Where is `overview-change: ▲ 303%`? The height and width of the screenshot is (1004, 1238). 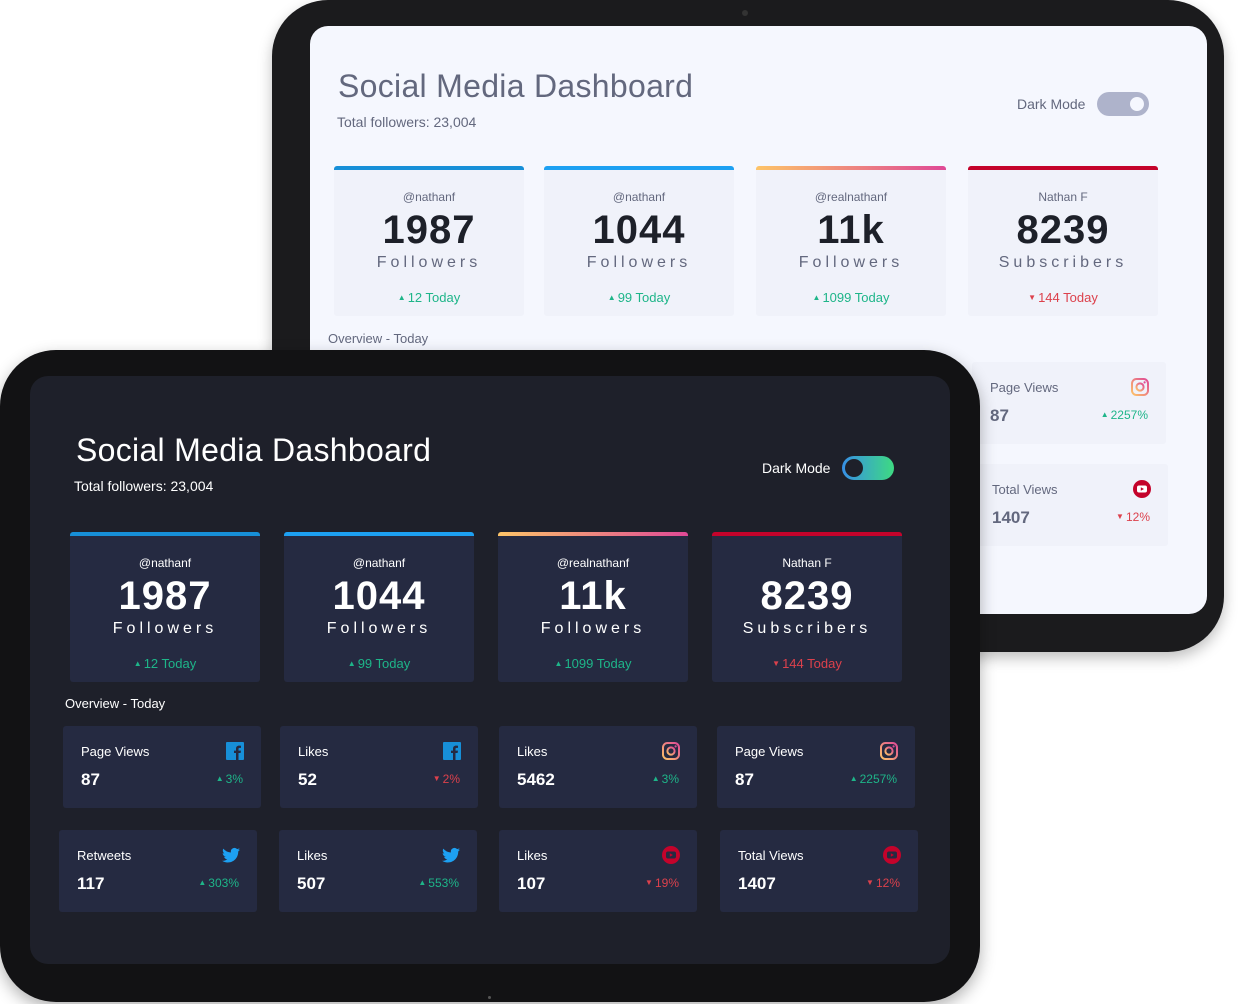
overview-change: ▲ 303% is located at coordinates (218, 883).